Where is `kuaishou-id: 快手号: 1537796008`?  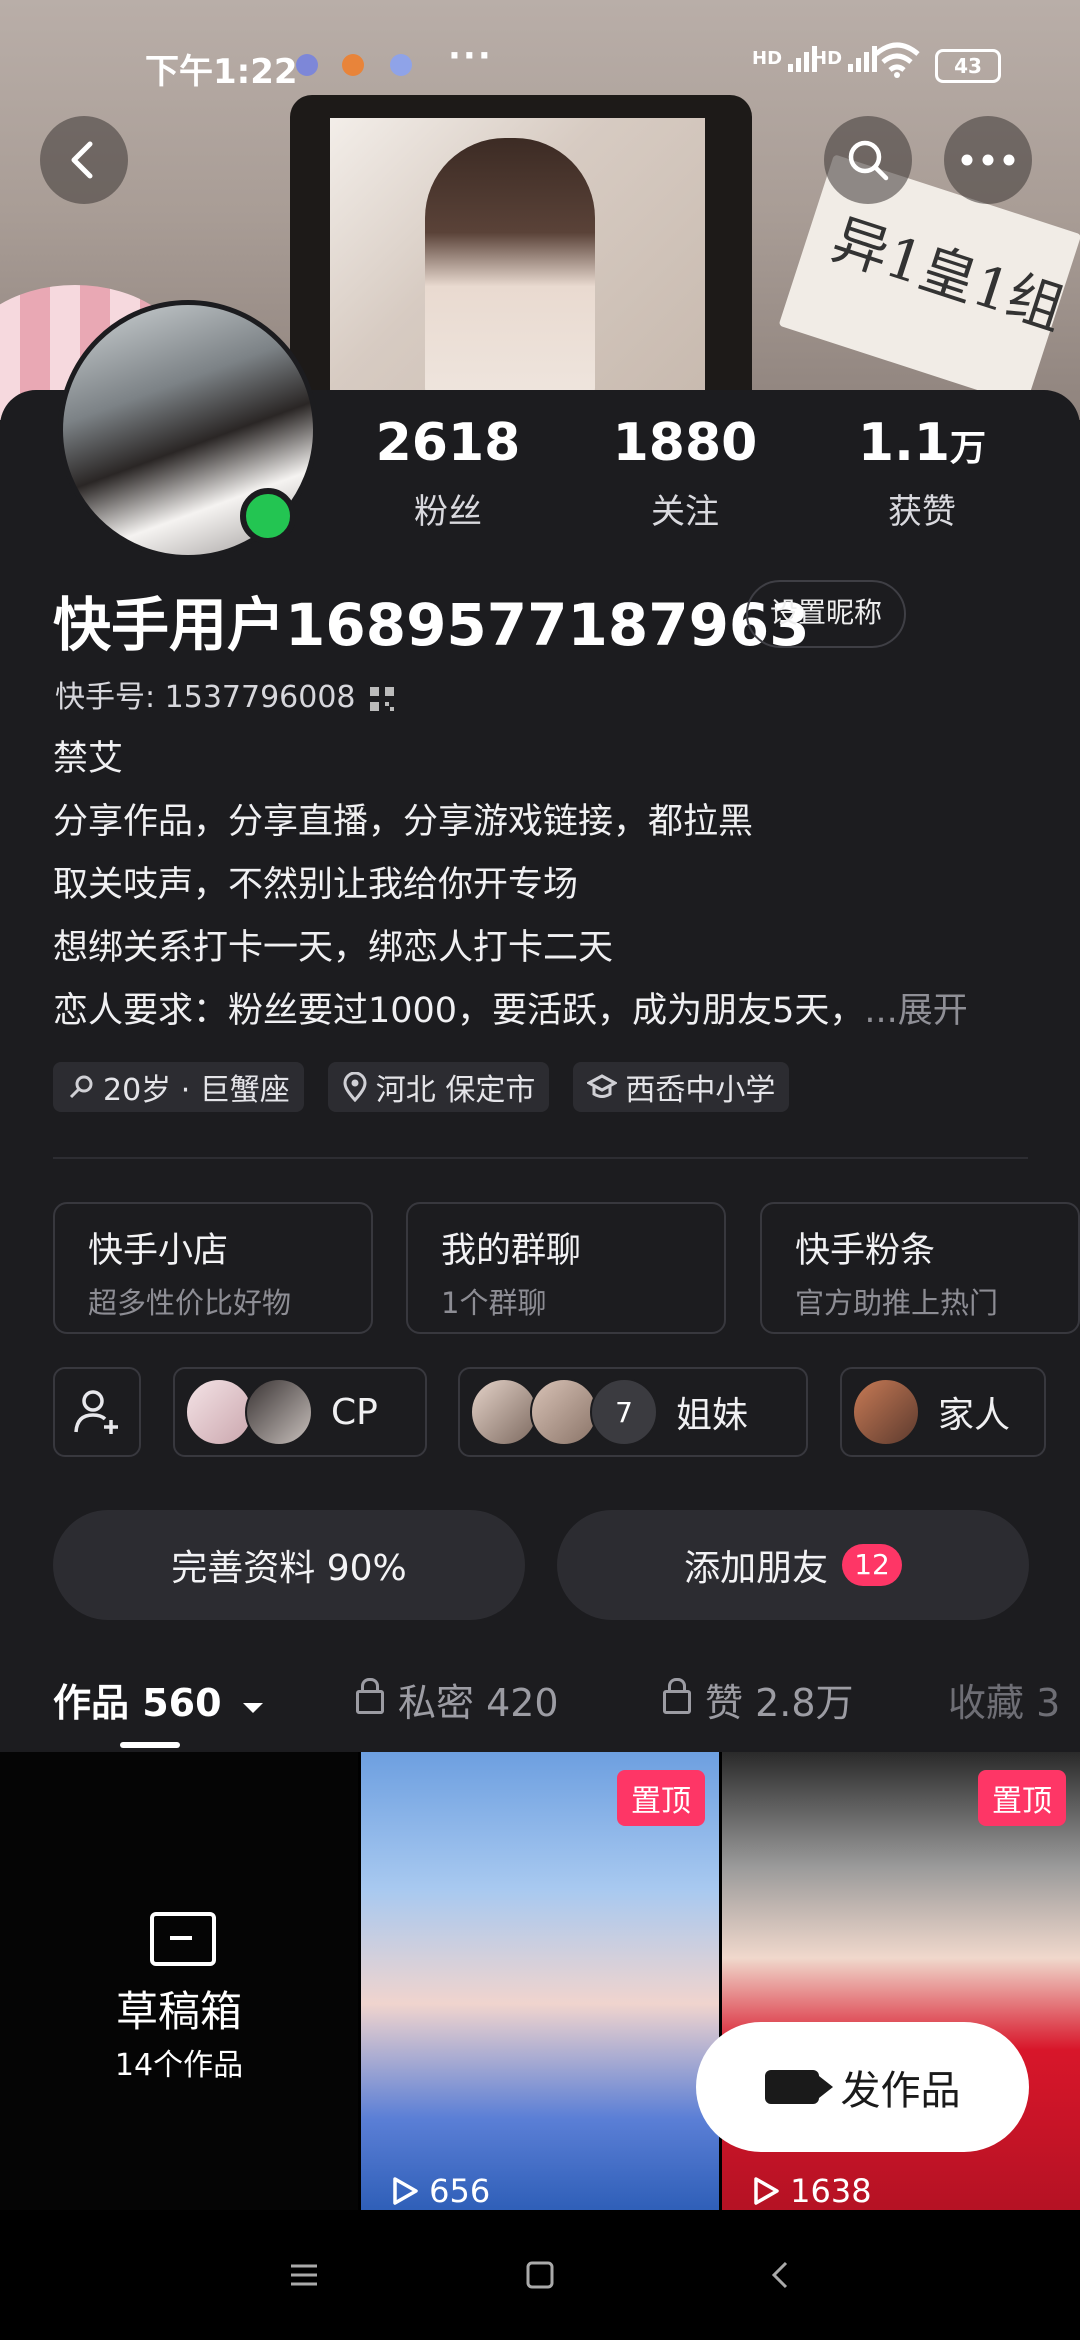 kuaishou-id: 快手号: 1537796008 is located at coordinates (224, 694).